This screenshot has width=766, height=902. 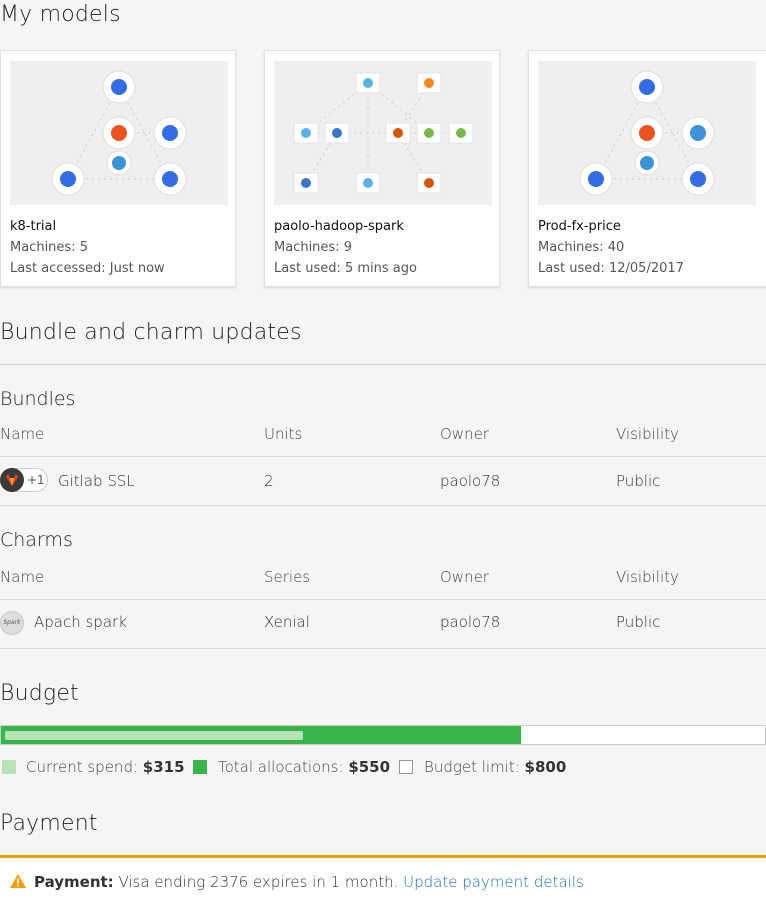 What do you see at coordinates (287, 577) in the screenshot?
I see `column-header-series: Series` at bounding box center [287, 577].